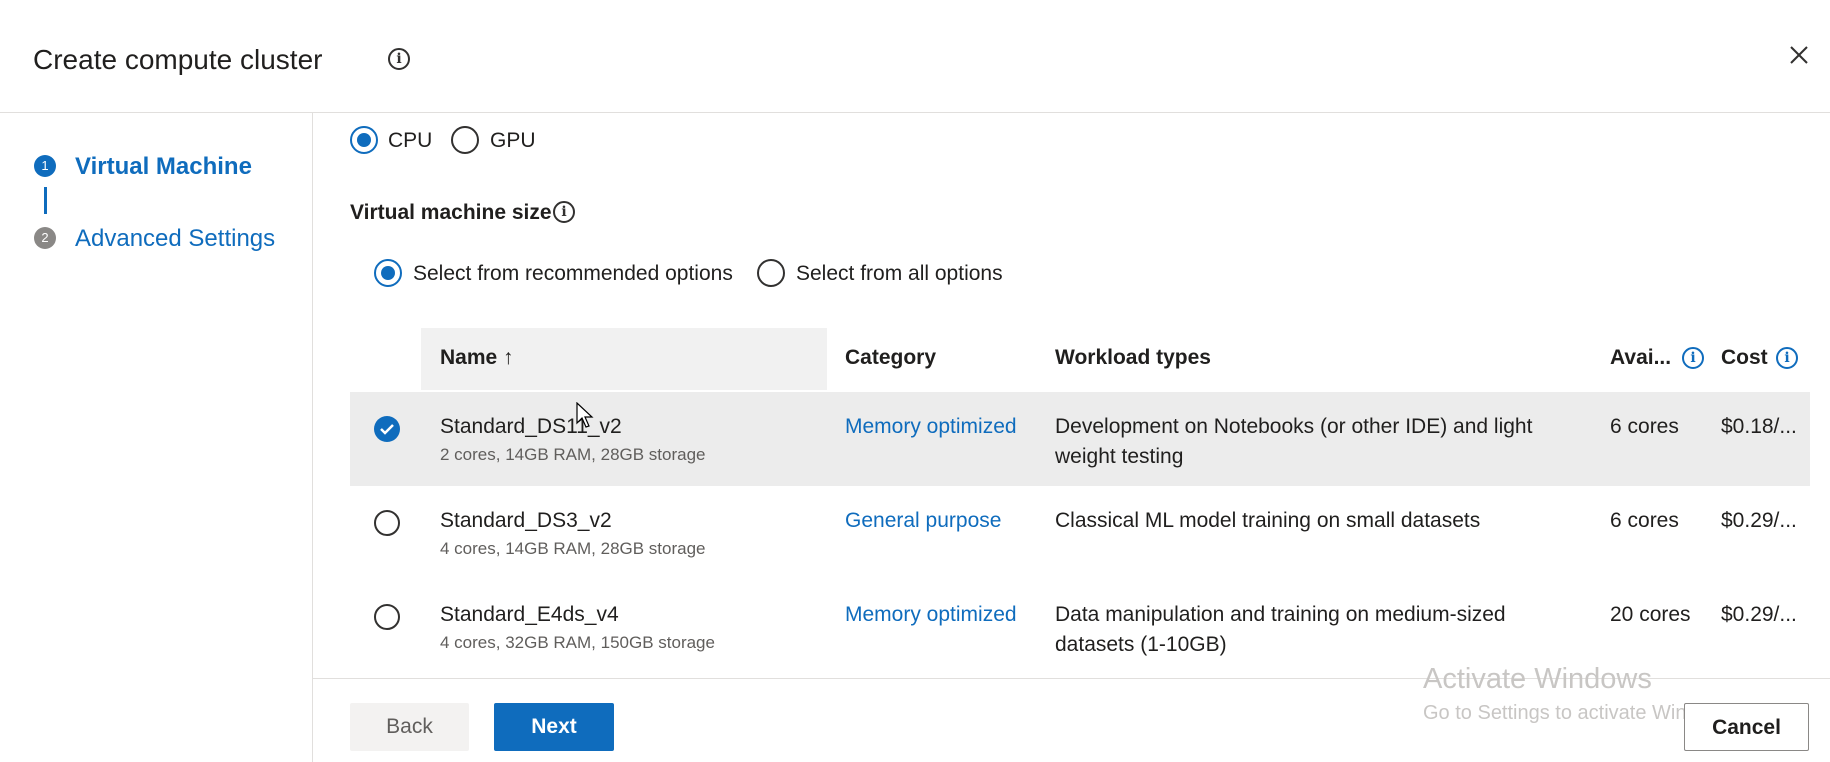  I want to click on dialog-header: Create compute cluster i, so click(915, 56).